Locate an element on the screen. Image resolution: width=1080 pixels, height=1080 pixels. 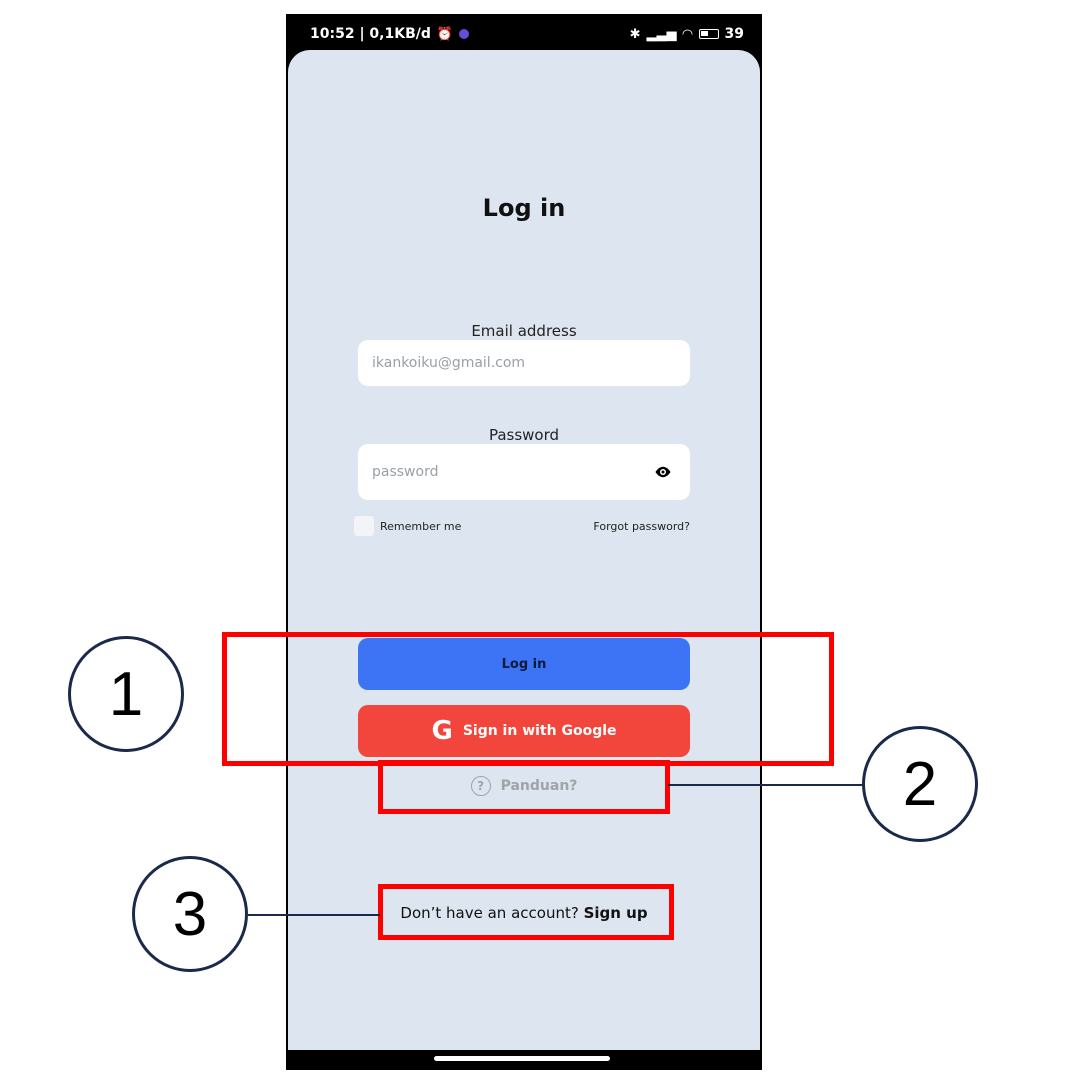
status-time: 10:52 | 0,1KB/d is located at coordinates (370, 34).